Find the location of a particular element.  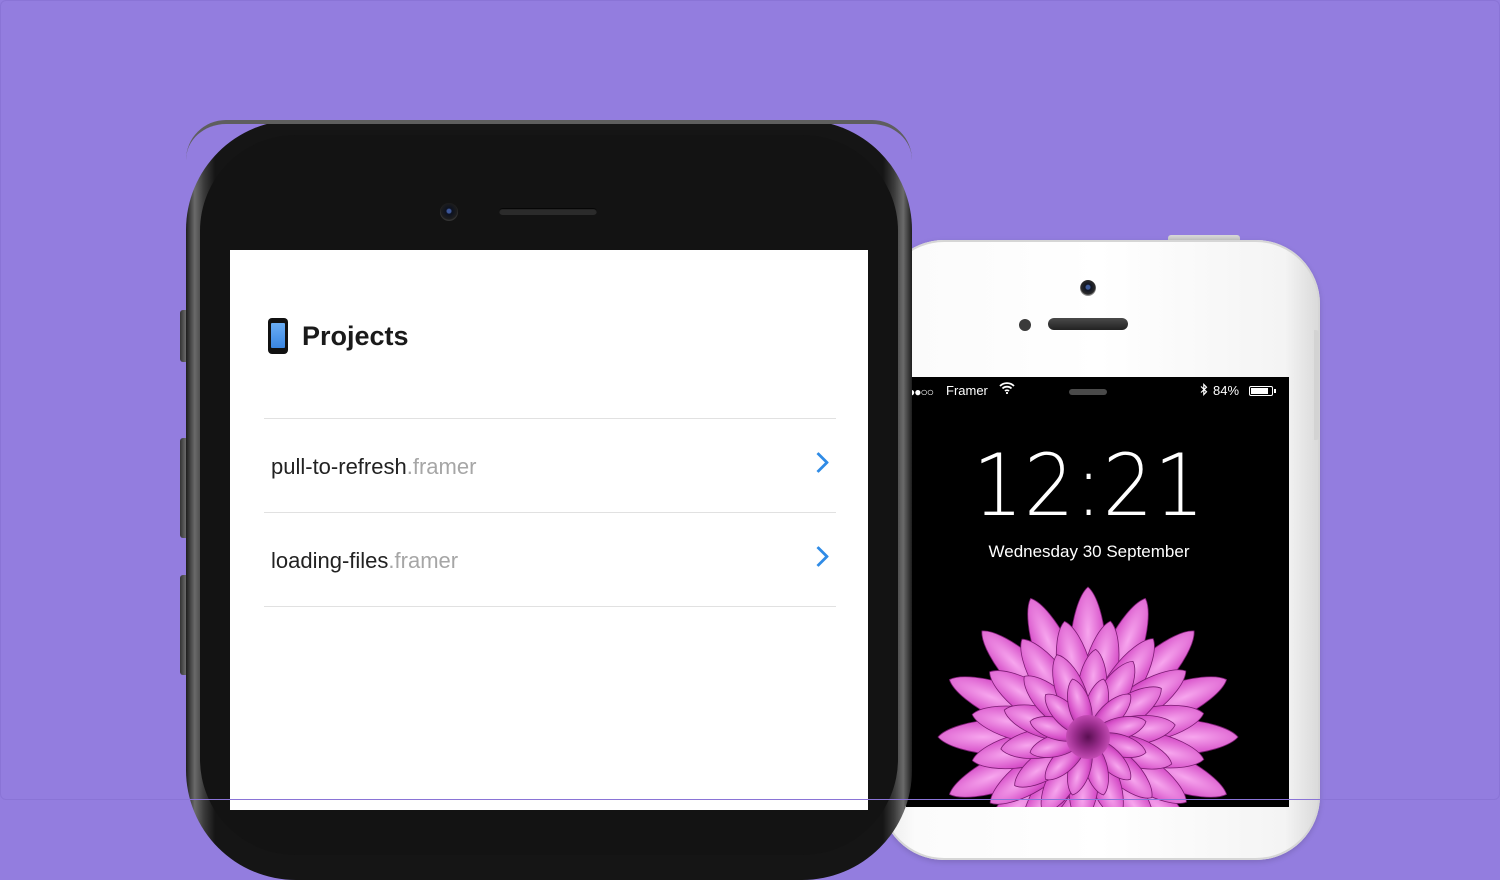

lock-date: Wednesday 30 September is located at coordinates (1089, 551).